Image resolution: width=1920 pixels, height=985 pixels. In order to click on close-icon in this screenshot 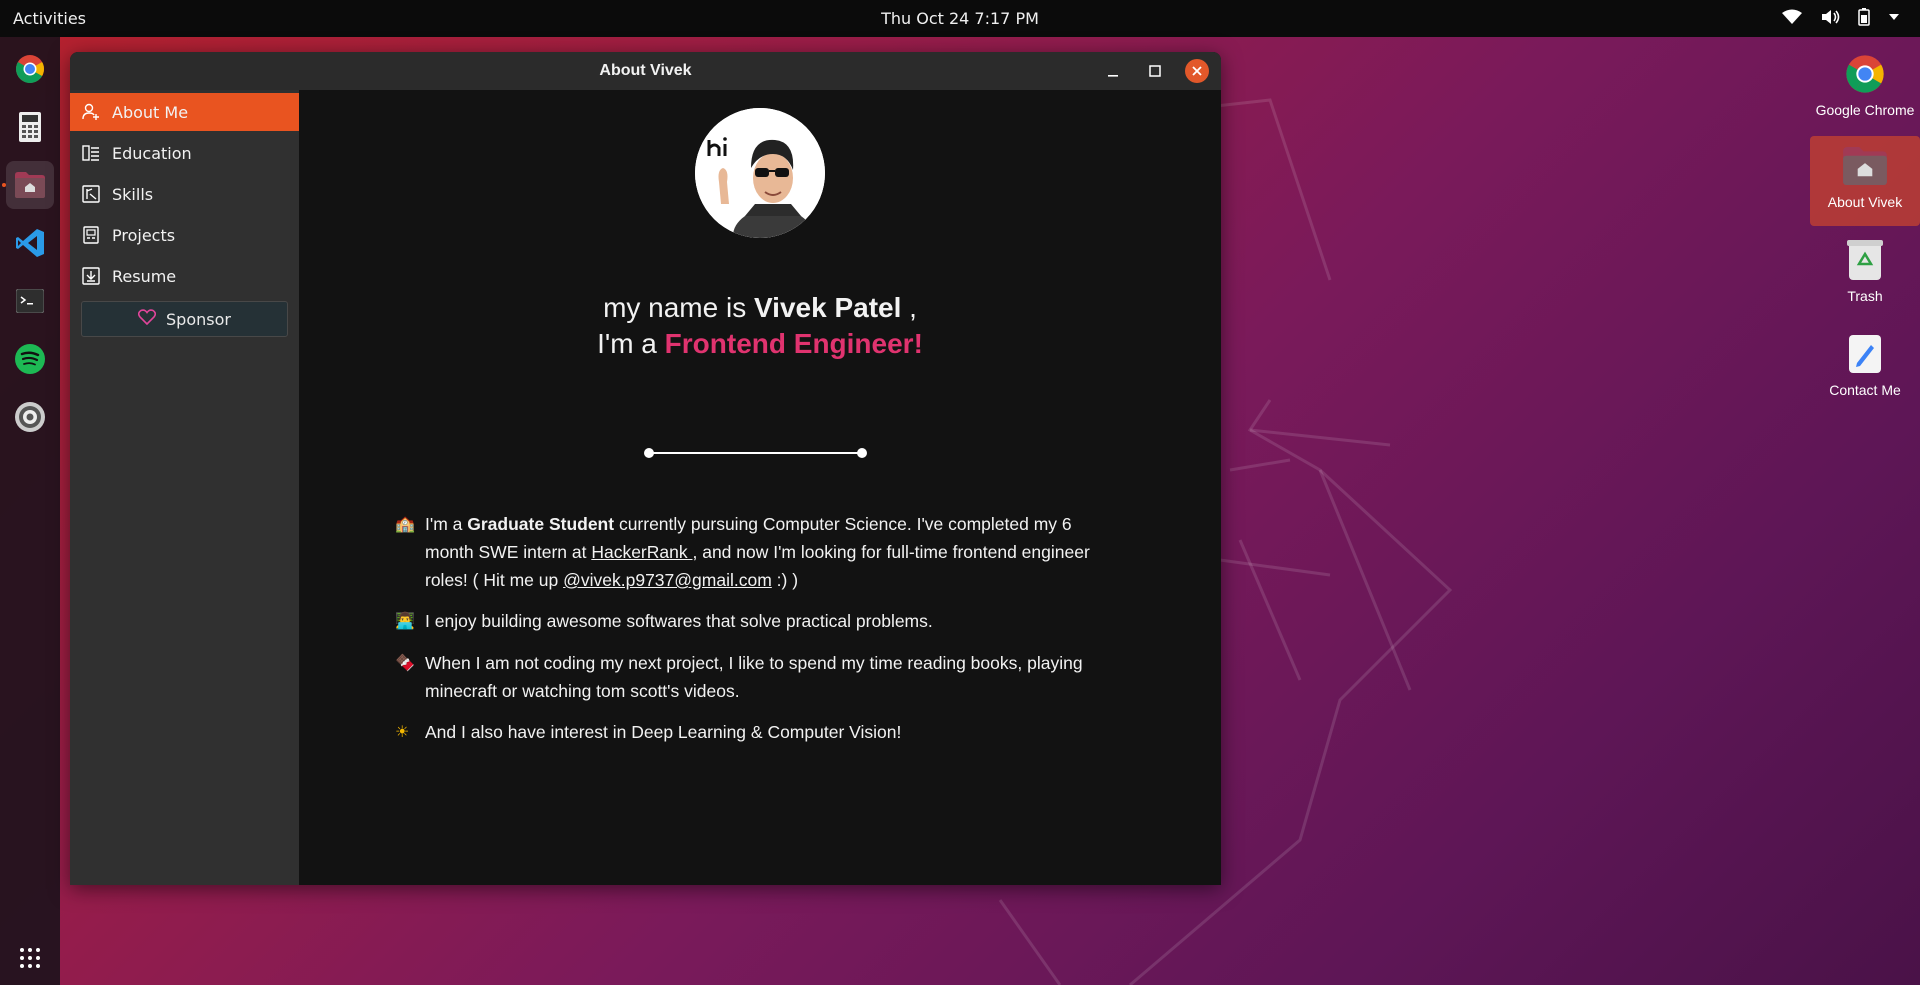, I will do `click(1197, 71)`.